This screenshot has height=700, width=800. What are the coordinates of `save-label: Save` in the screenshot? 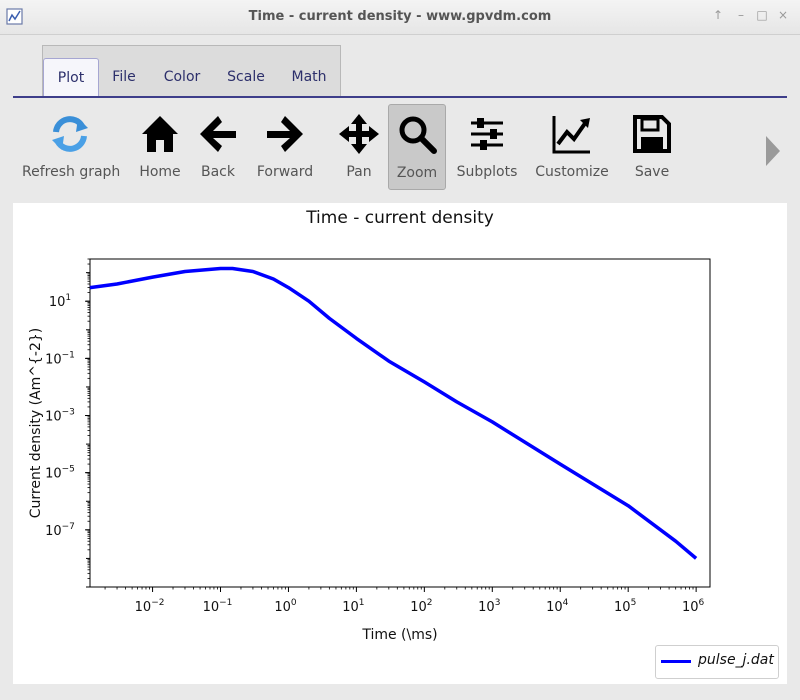 It's located at (652, 172).